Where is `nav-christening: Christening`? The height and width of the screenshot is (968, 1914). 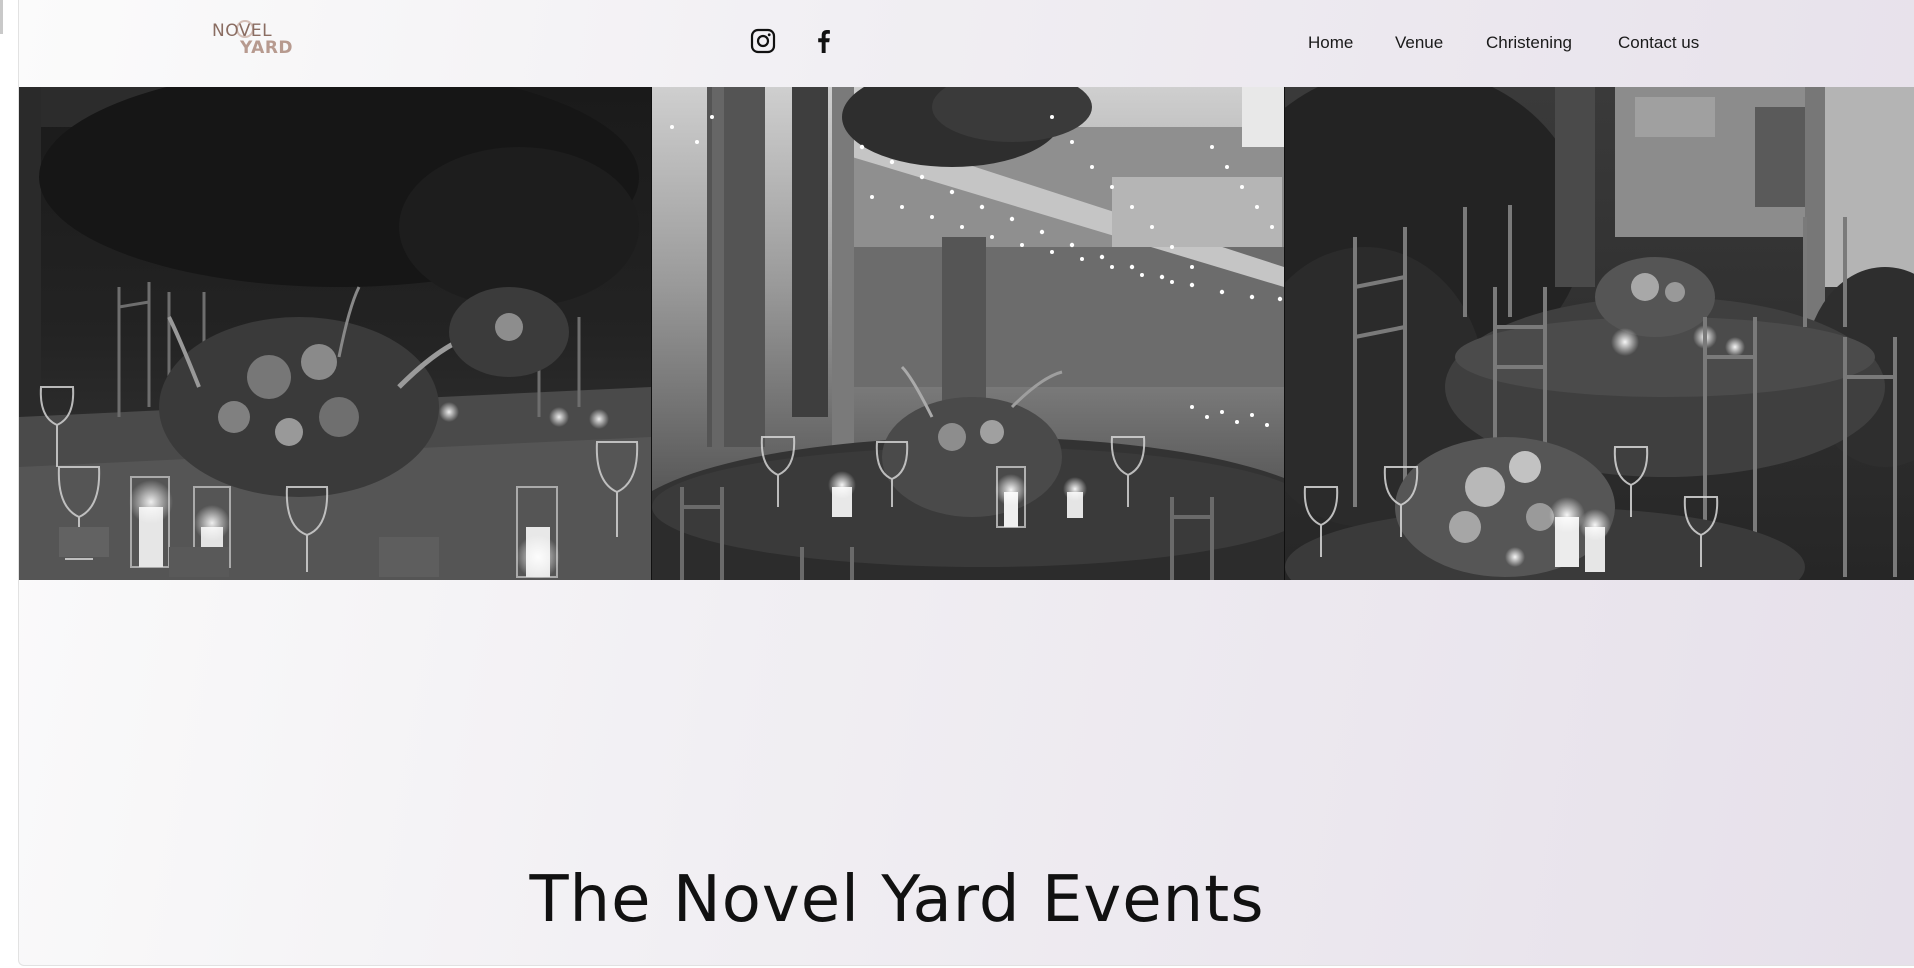
nav-christening: Christening is located at coordinates (1529, 43).